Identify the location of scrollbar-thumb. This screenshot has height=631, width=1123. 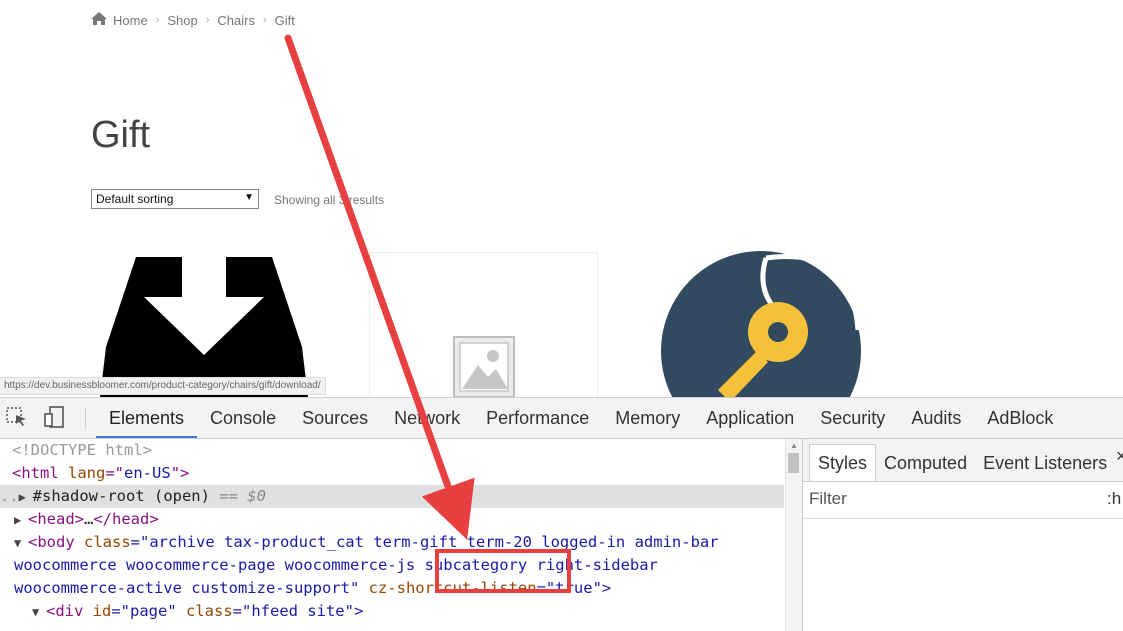
(793, 463).